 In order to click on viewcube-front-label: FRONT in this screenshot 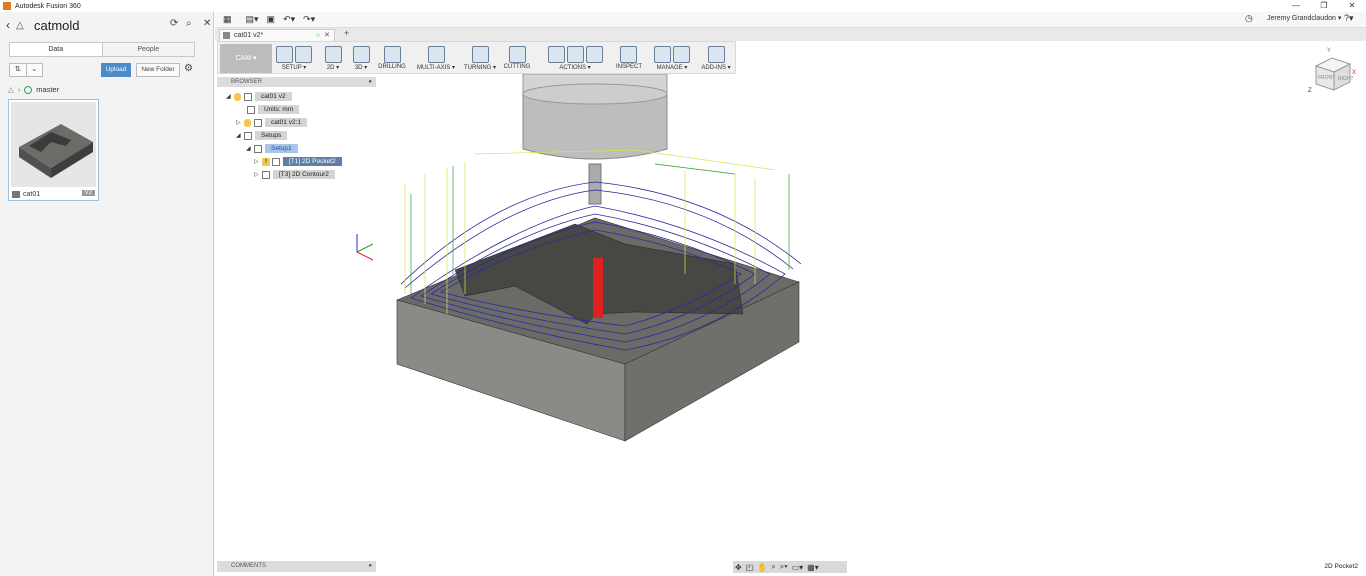, I will do `click(1326, 78)`.